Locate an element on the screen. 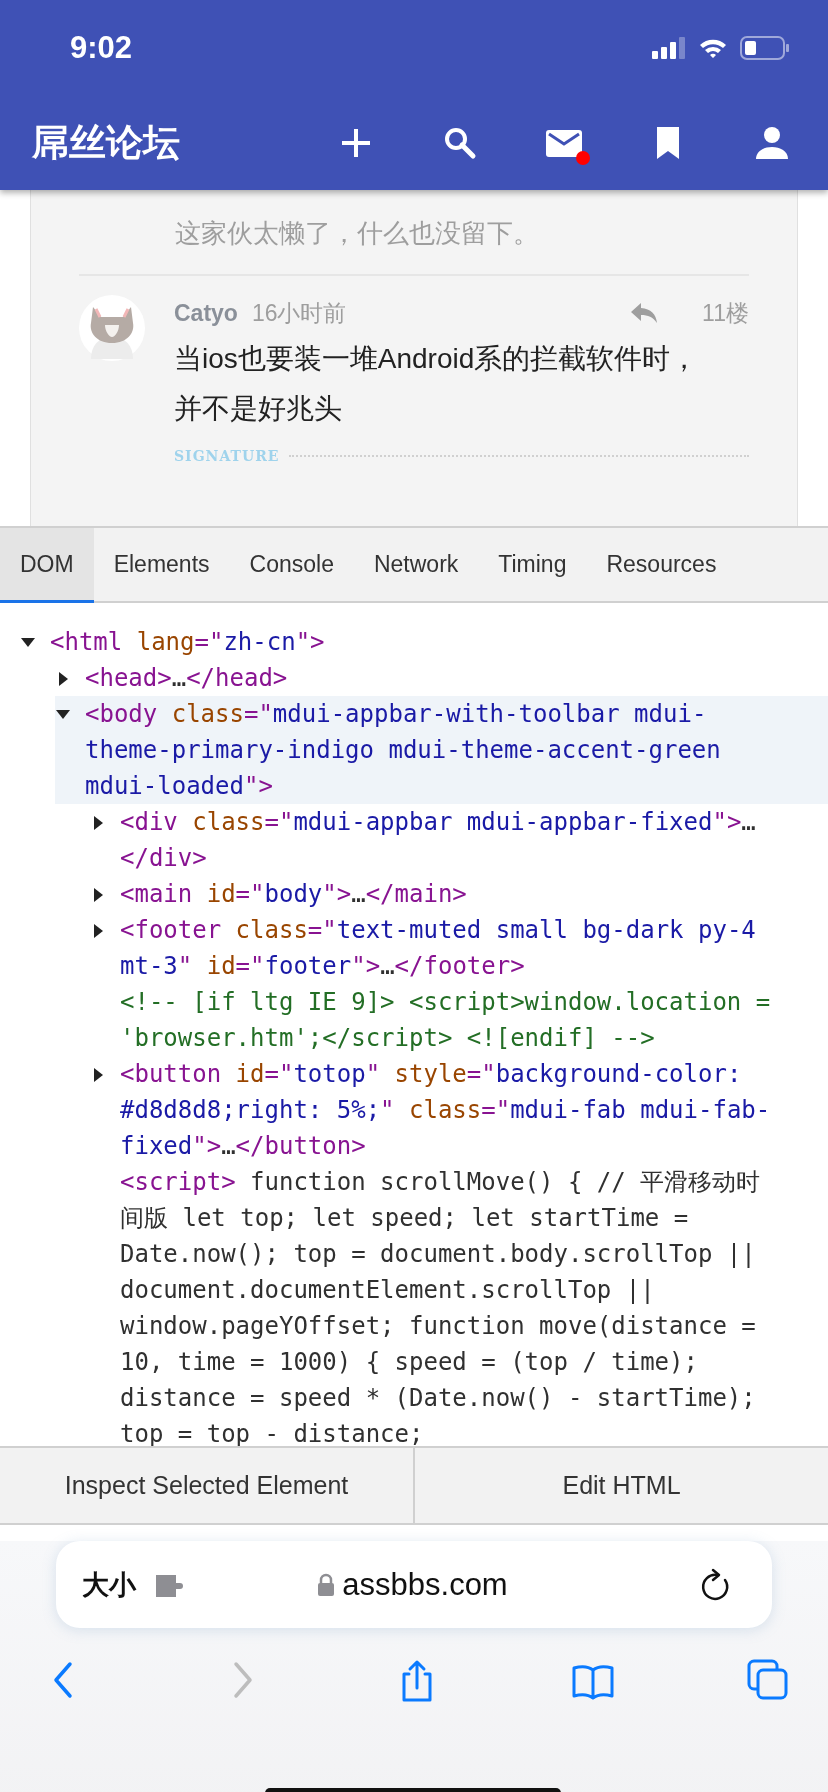  code-line: 10, time = 1000) { speed = (top / time); is located at coordinates (409, 1362).